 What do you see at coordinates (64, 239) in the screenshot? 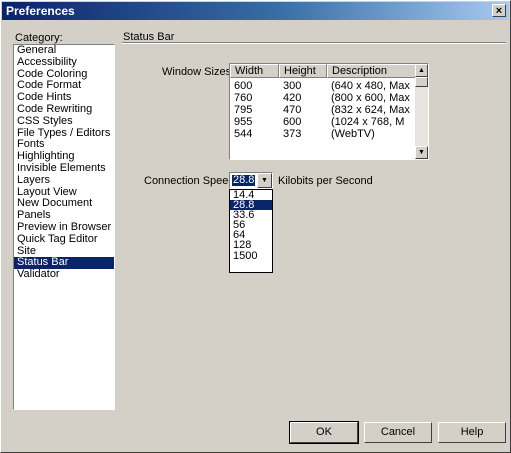
I see `category-item: Quick Tag Editor` at bounding box center [64, 239].